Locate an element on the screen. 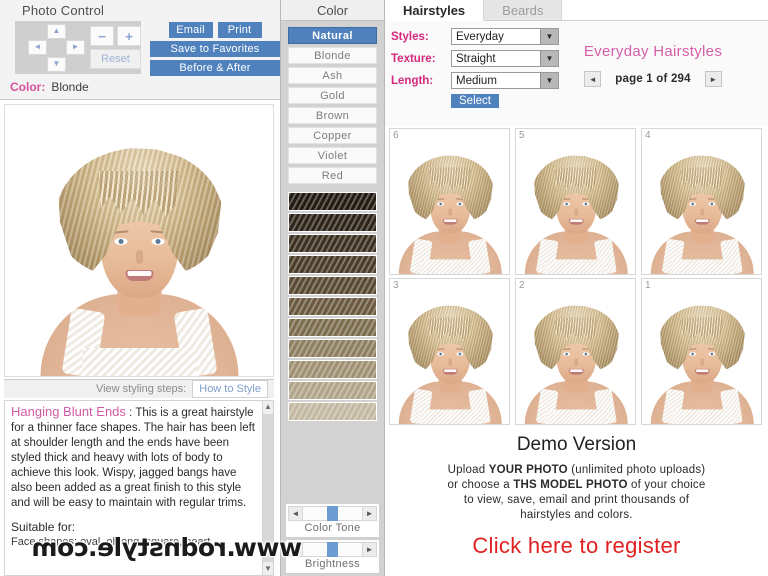 The image size is (768, 576). length-select: Medium ▼ is located at coordinates (505, 80).